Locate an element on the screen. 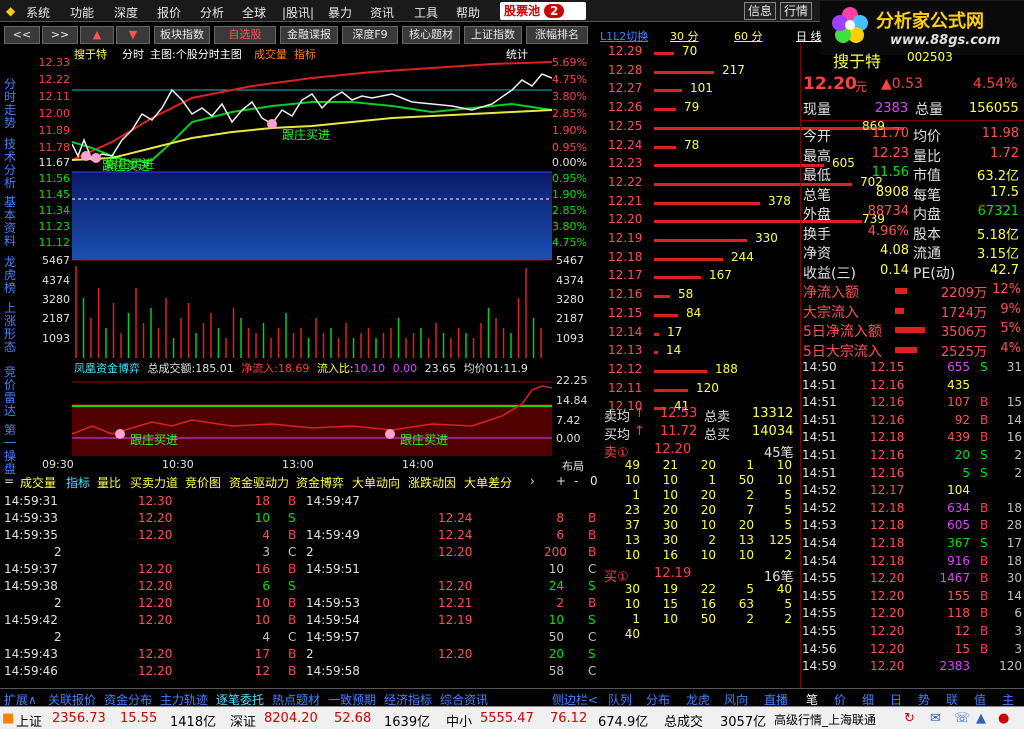  up-arrow-icon: ▲ is located at coordinates (97, 35).